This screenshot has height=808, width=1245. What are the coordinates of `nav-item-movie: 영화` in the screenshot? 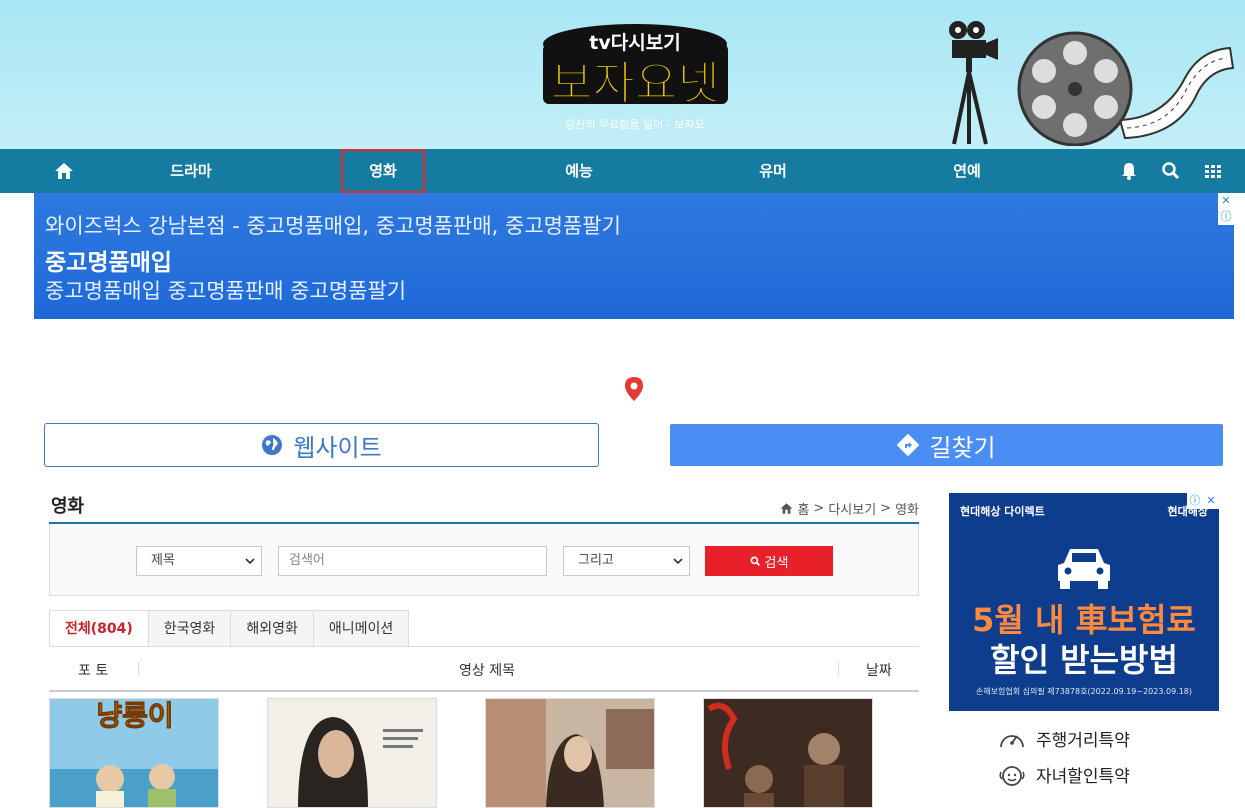 It's located at (383, 171).